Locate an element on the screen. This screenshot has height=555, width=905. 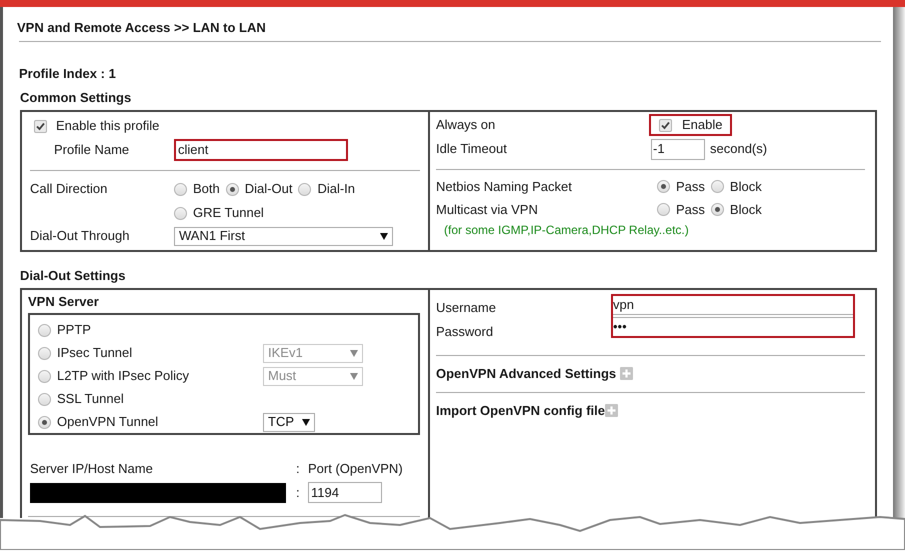
password-field: ••• is located at coordinates (733, 326).